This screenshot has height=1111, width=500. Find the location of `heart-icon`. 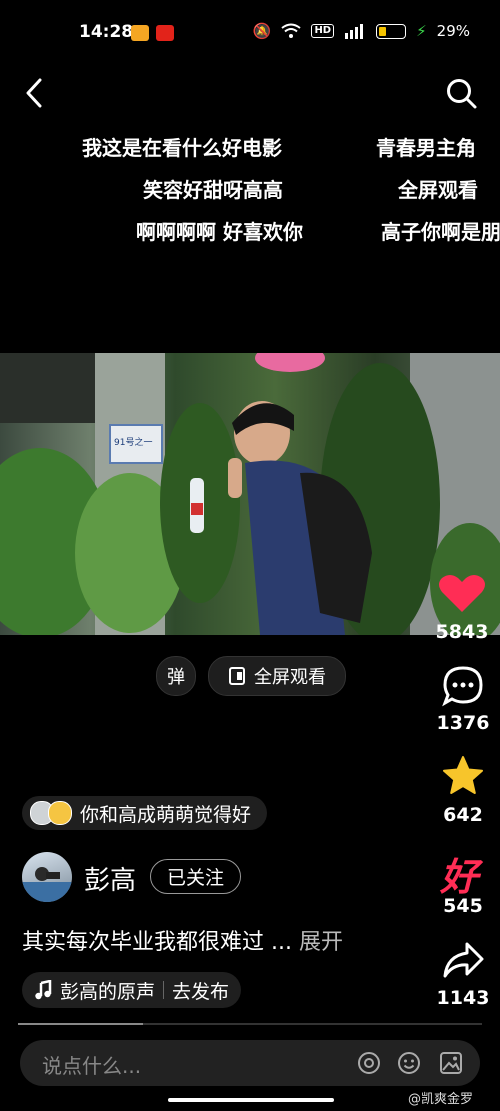

heart-icon is located at coordinates (462, 593).